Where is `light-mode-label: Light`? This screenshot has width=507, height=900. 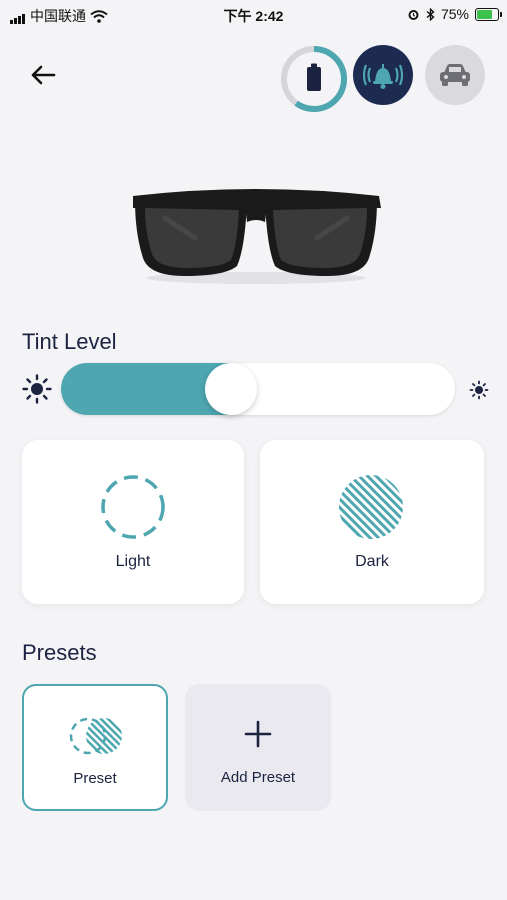
light-mode-label: Light is located at coordinates (133, 561).